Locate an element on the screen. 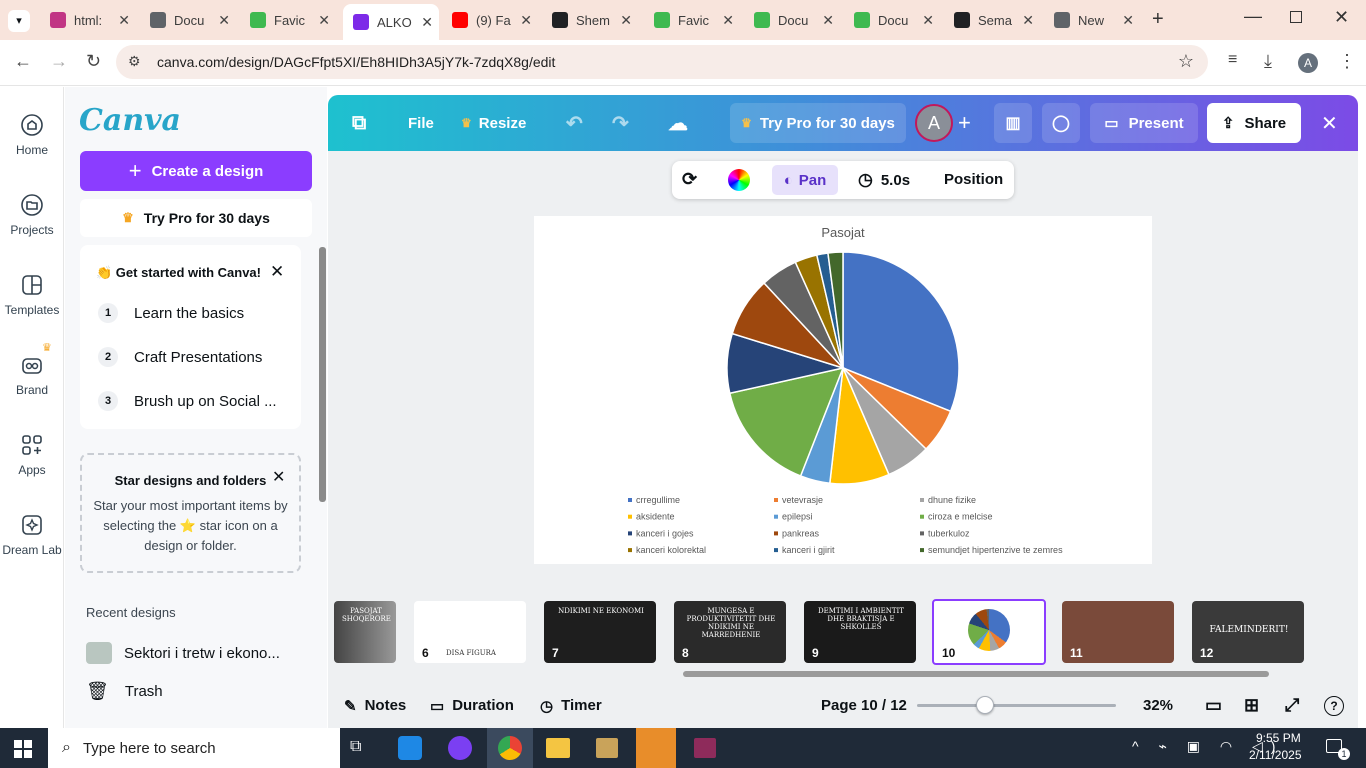  new-tab-icon: + is located at coordinates (1158, 19).